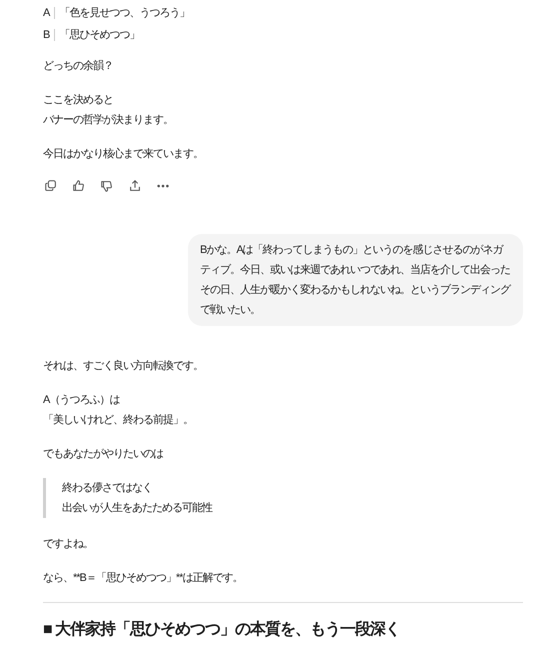  I want to click on message-line: バナーの哲学が決まります。, so click(108, 120).